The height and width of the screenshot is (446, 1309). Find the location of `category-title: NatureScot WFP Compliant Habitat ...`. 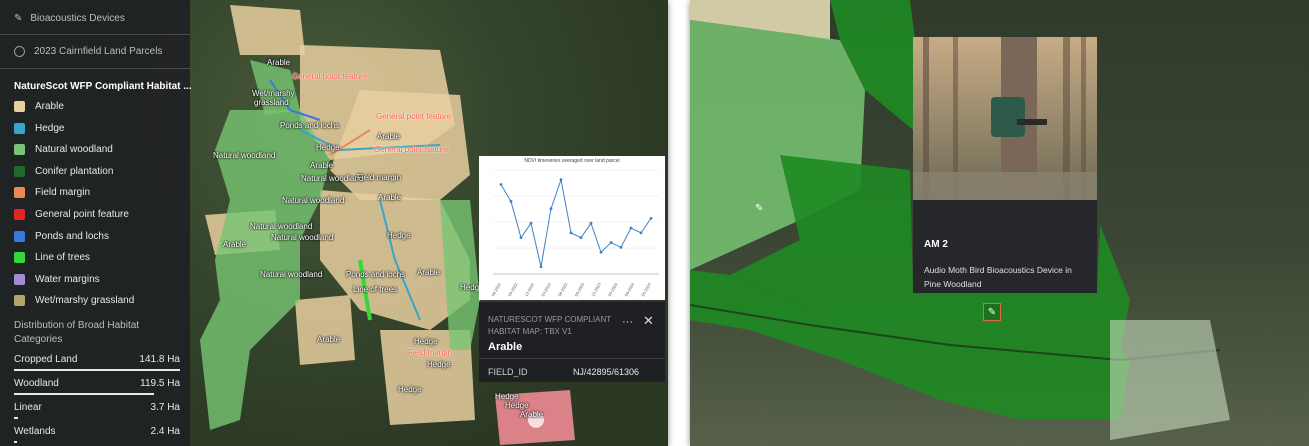

category-title: NatureScot WFP Compliant Habitat ... is located at coordinates (103, 86).